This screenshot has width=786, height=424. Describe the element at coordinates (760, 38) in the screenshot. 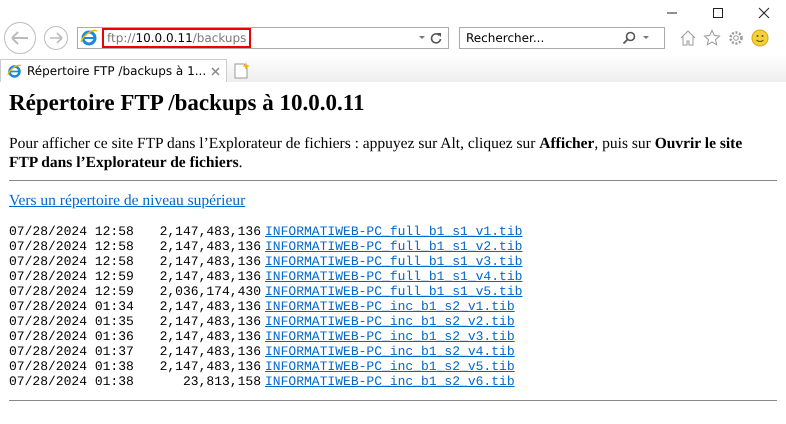

I see `smiley-icon` at that location.